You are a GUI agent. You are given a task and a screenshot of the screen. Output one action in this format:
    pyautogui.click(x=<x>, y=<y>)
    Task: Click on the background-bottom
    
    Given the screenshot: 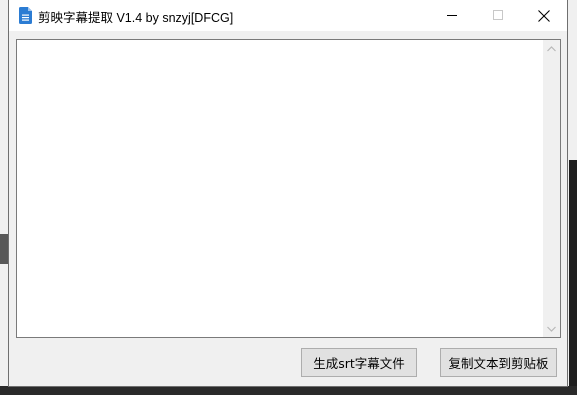 What is the action you would take?
    pyautogui.click(x=288, y=390)
    